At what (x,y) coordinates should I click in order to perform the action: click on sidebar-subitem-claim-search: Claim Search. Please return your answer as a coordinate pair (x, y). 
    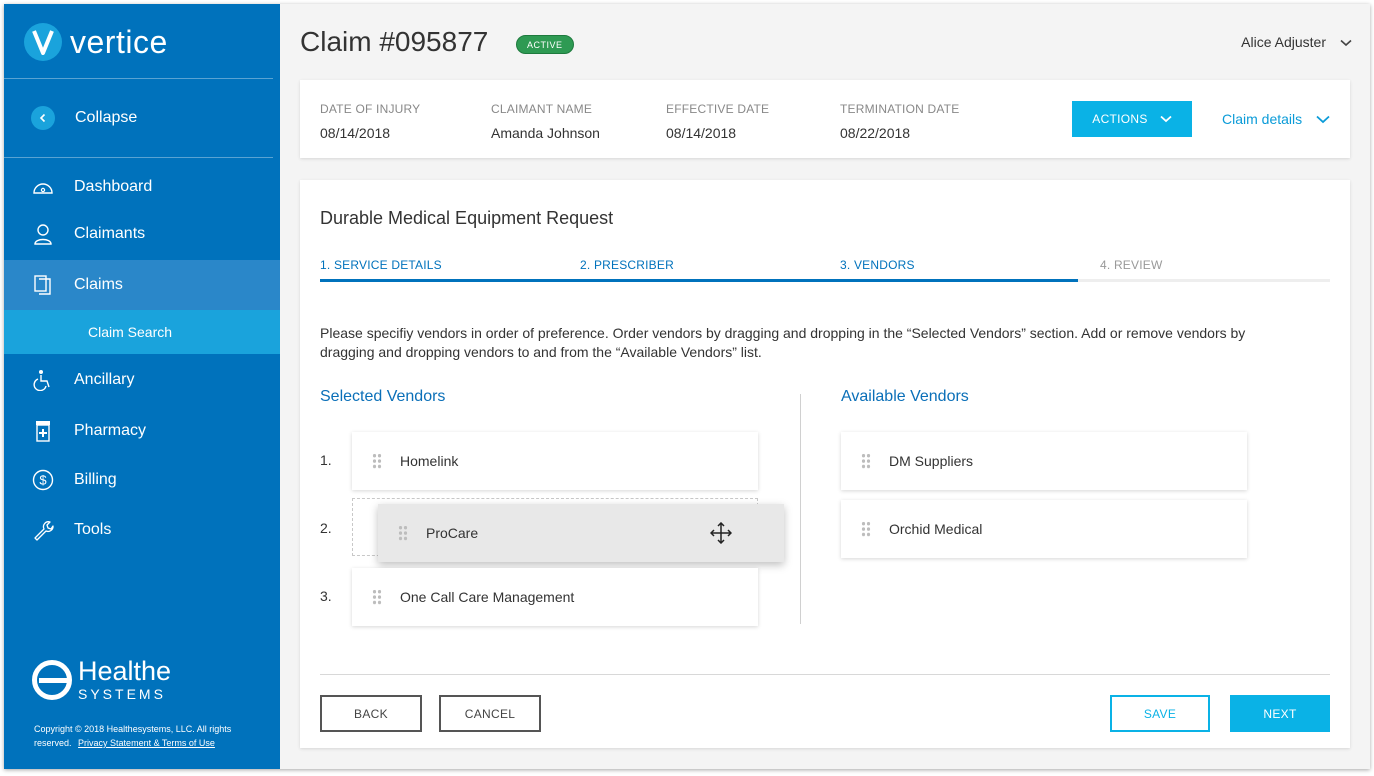
    Looking at the image, I should click on (142, 332).